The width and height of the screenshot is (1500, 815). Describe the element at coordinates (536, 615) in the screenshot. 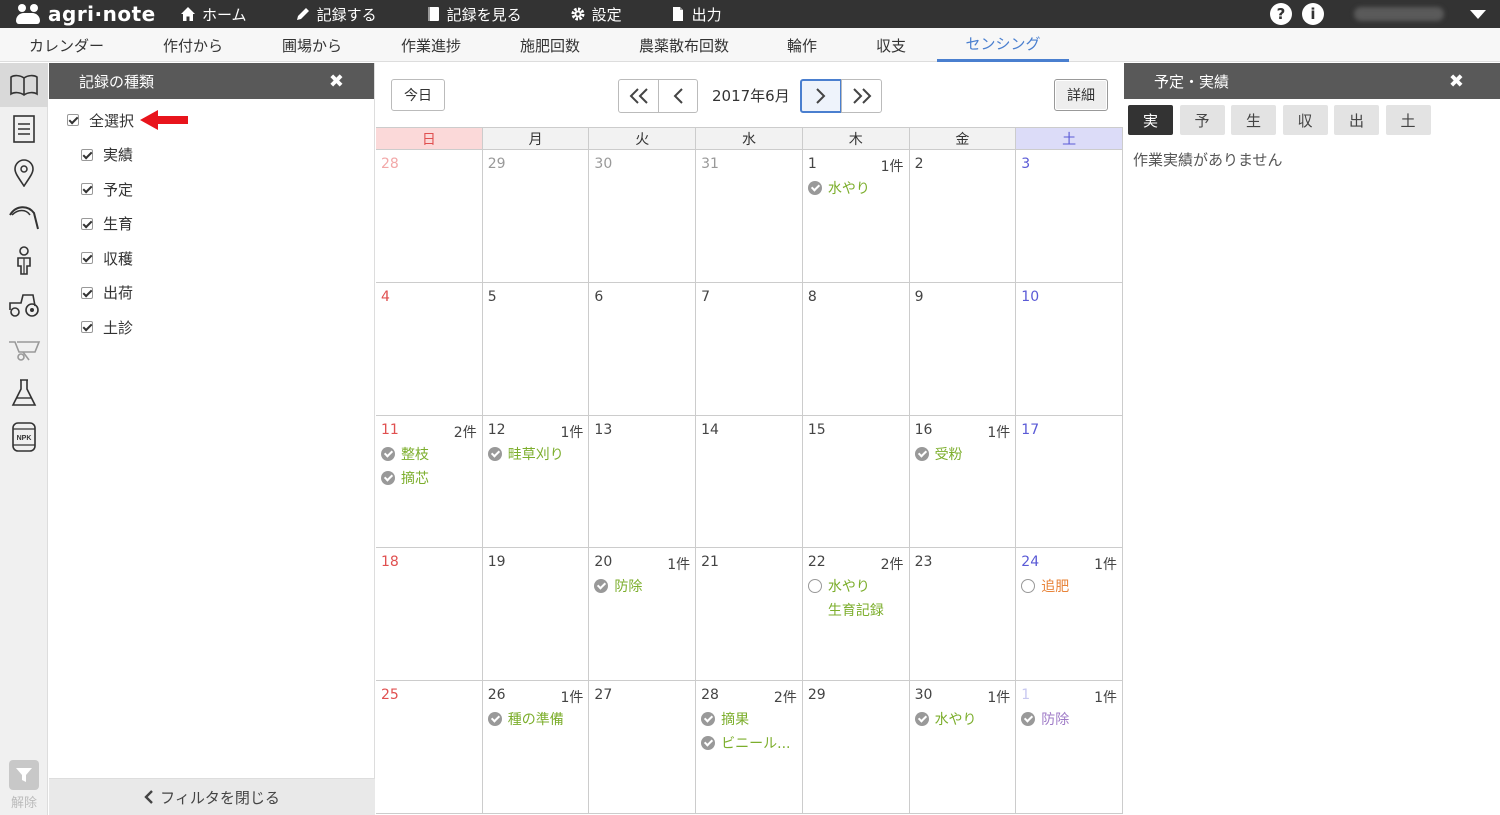

I see `calendar-day-cell: 19` at that location.